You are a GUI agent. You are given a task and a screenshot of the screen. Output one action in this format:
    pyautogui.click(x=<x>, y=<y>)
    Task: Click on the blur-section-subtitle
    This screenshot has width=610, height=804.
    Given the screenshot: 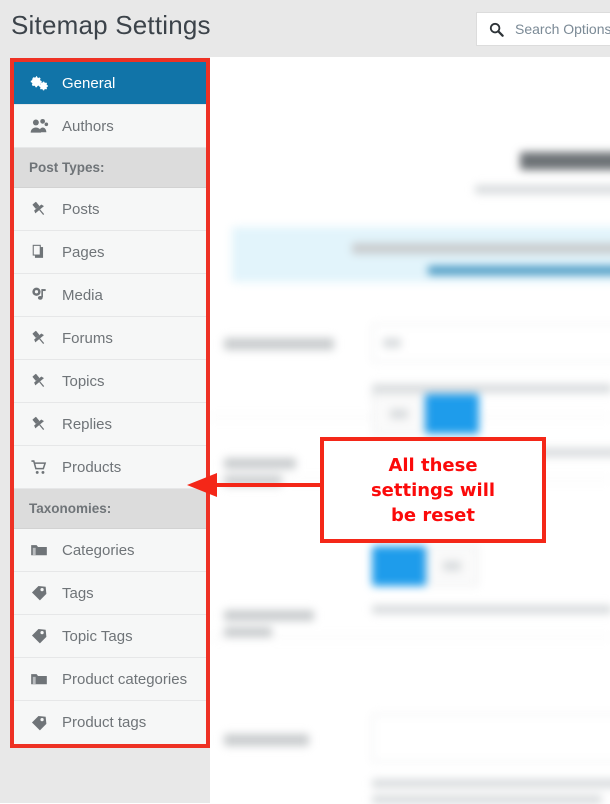 What is the action you would take?
    pyautogui.click(x=542, y=189)
    